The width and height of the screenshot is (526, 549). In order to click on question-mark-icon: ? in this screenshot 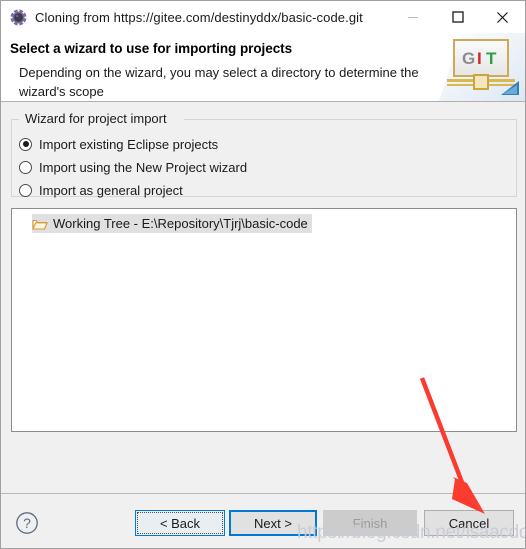, I will do `click(27, 523)`.